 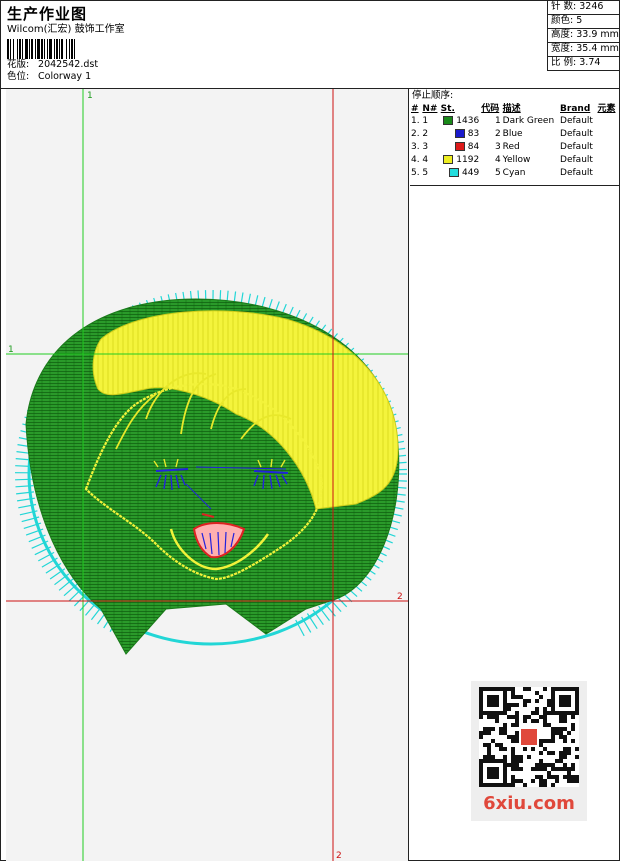 I want to click on color-stop-row: 4. 4 1192 4 Yellow Default, so click(x=514, y=160).